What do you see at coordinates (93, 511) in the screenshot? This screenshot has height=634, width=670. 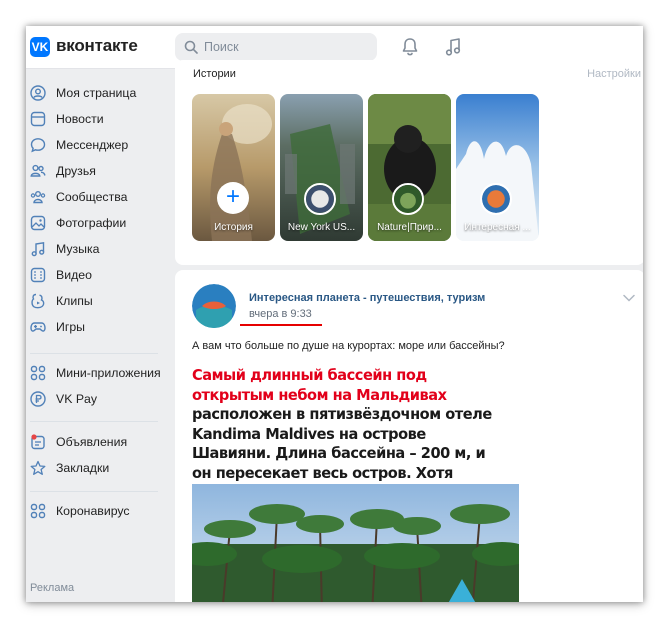 I see `sidebar-item-label: Коронавирус` at bounding box center [93, 511].